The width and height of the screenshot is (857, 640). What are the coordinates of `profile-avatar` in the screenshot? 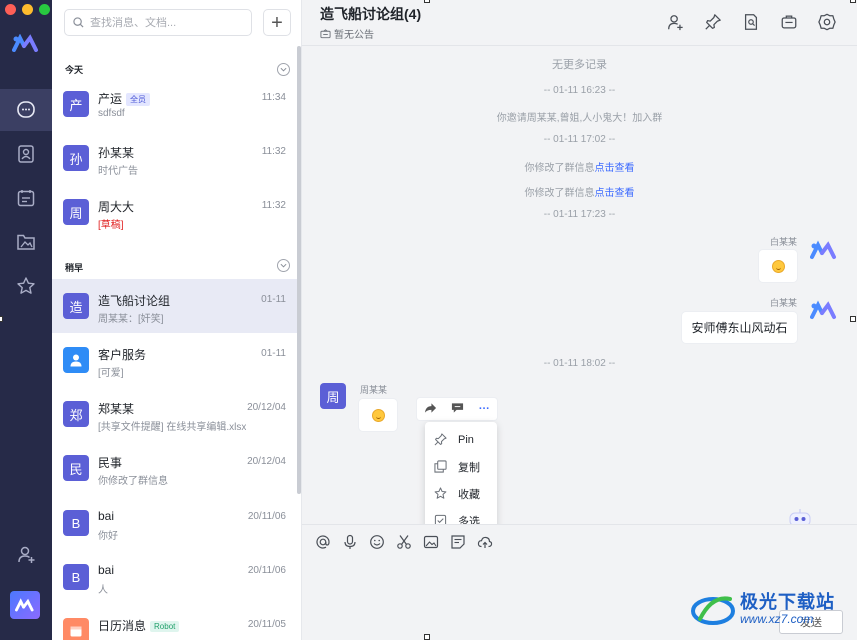 It's located at (25, 605).